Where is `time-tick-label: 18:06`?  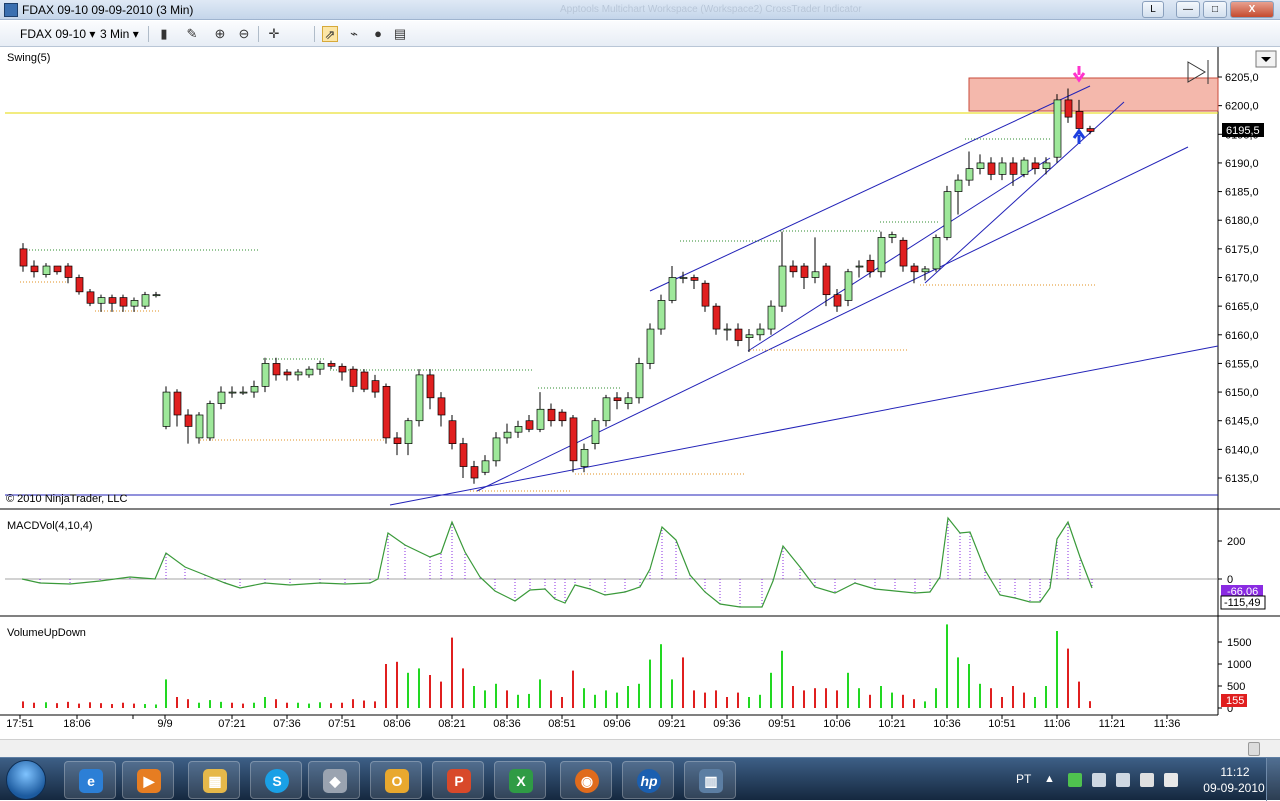 time-tick-label: 18:06 is located at coordinates (77, 724).